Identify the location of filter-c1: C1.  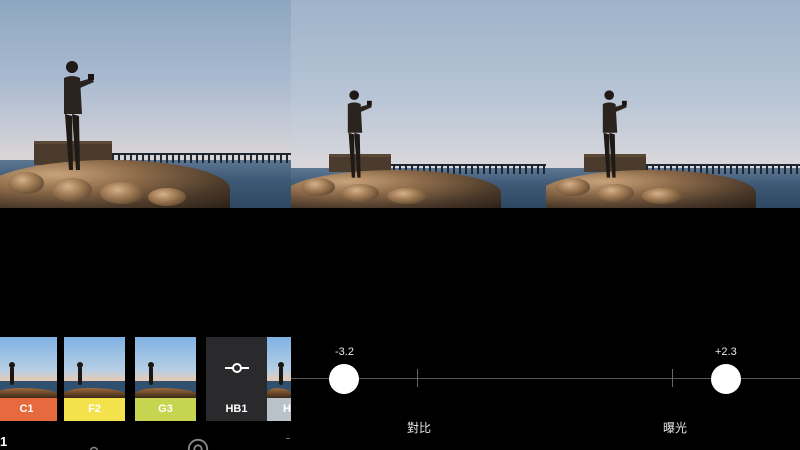
(28, 379).